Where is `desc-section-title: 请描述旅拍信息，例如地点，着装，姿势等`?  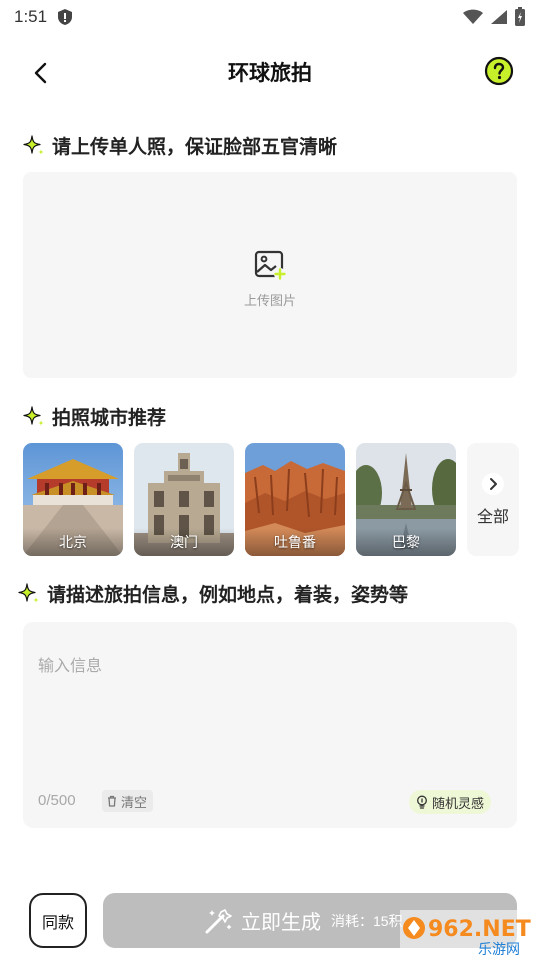 desc-section-title: 请描述旅拍信息，例如地点，着装，姿势等 is located at coordinates (212, 593).